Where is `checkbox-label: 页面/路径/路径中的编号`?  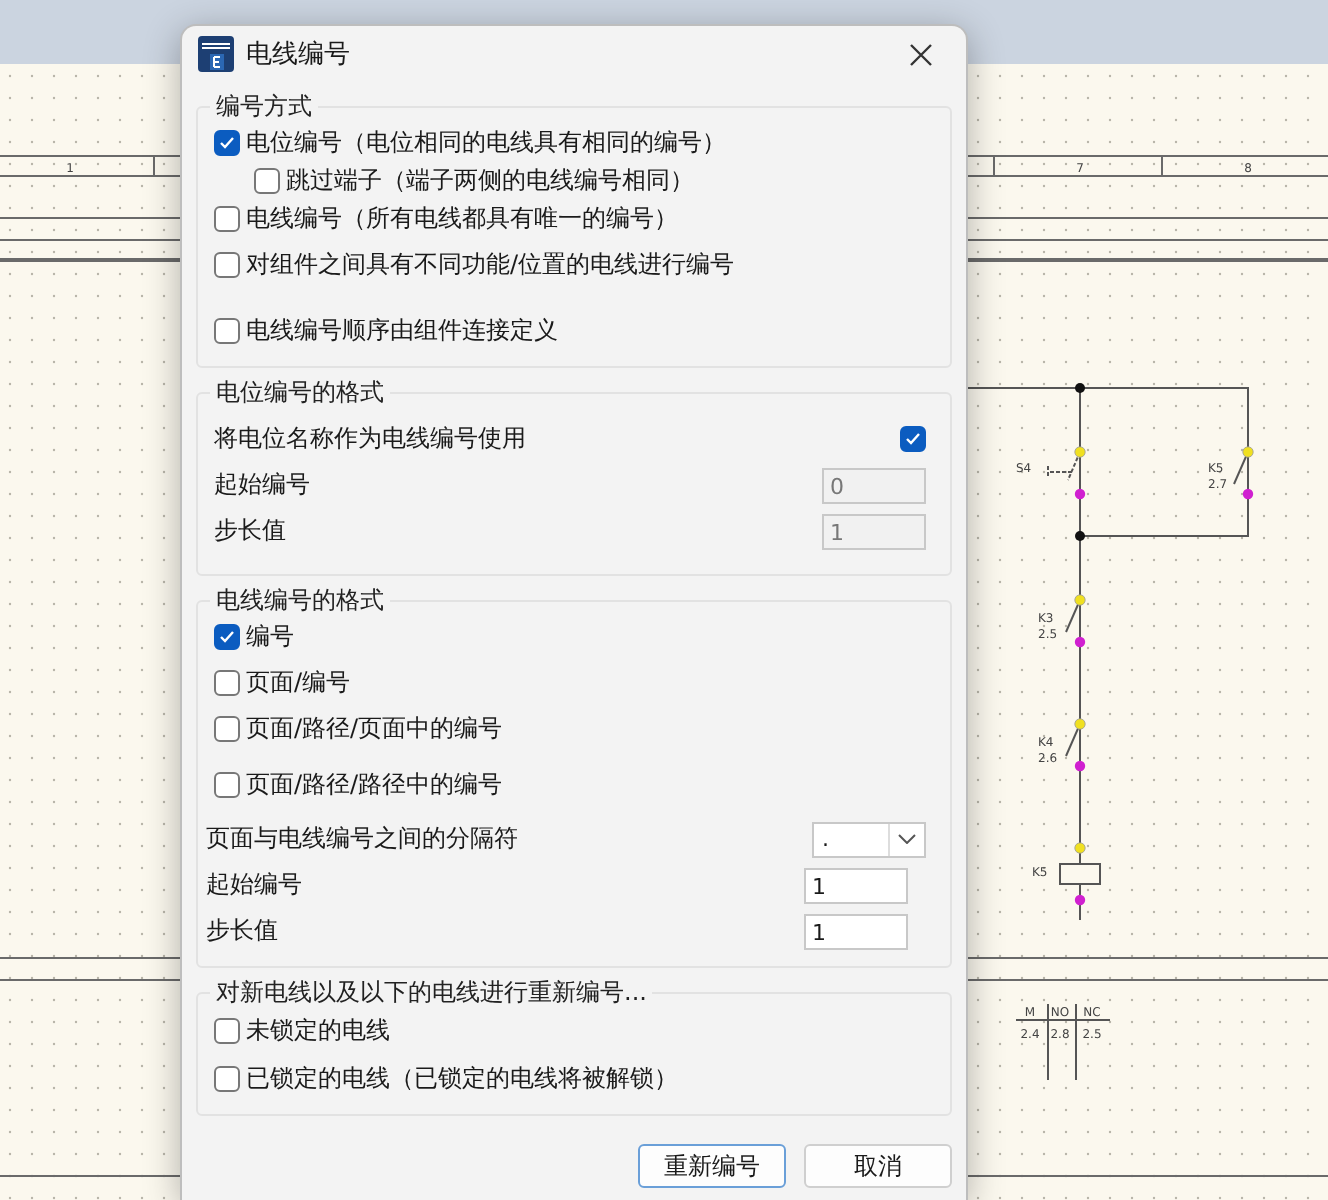 checkbox-label: 页面/路径/路径中的编号 is located at coordinates (374, 784).